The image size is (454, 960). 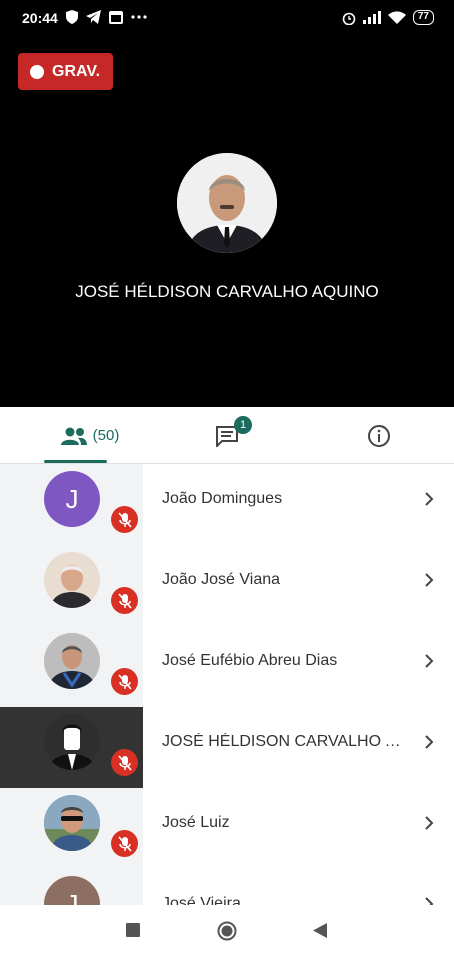 What do you see at coordinates (227, 18) in the screenshot?
I see `status-bar: 20:44 77` at bounding box center [227, 18].